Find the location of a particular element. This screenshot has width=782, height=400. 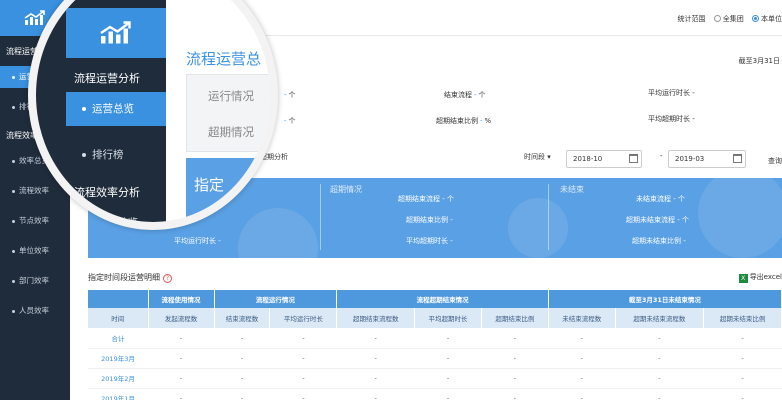

panel-divider is located at coordinates (548, 217).